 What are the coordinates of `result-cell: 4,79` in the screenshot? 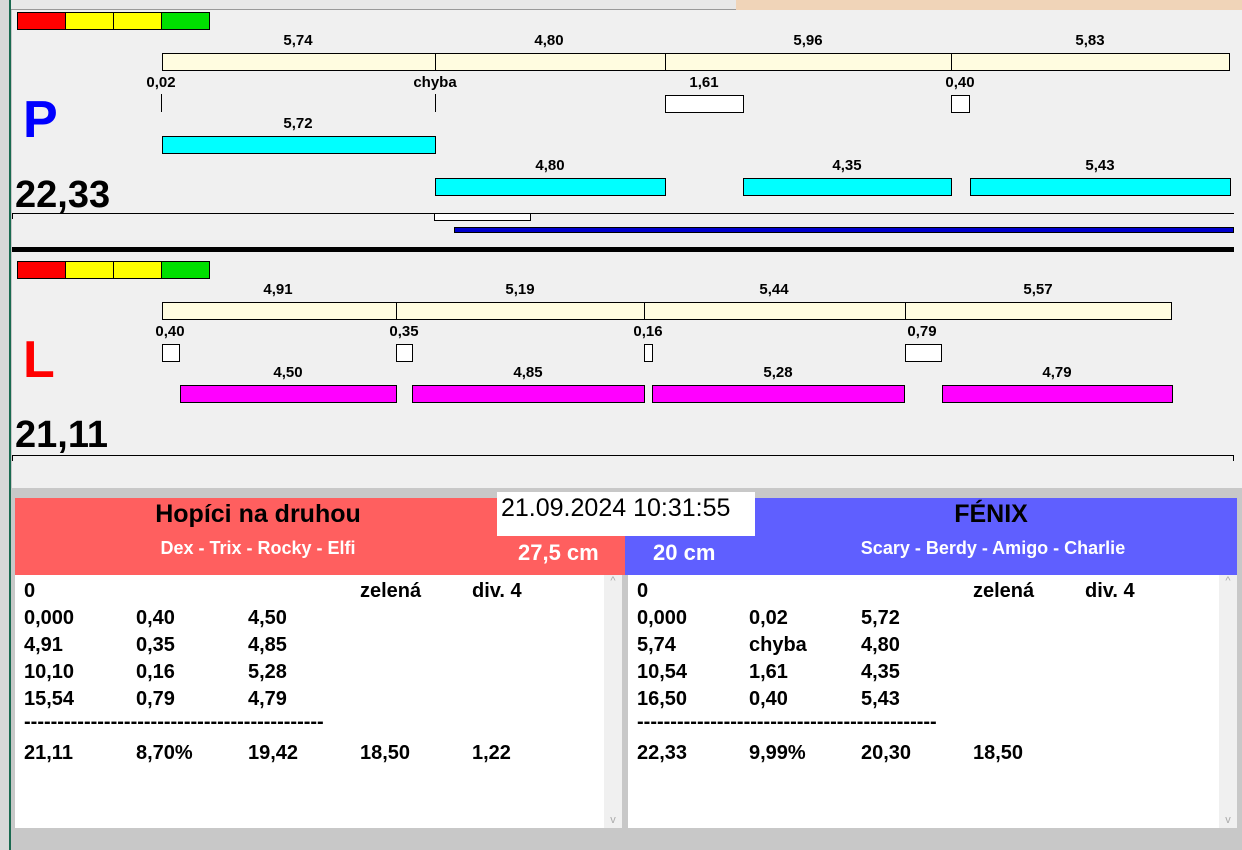 It's located at (267, 699).